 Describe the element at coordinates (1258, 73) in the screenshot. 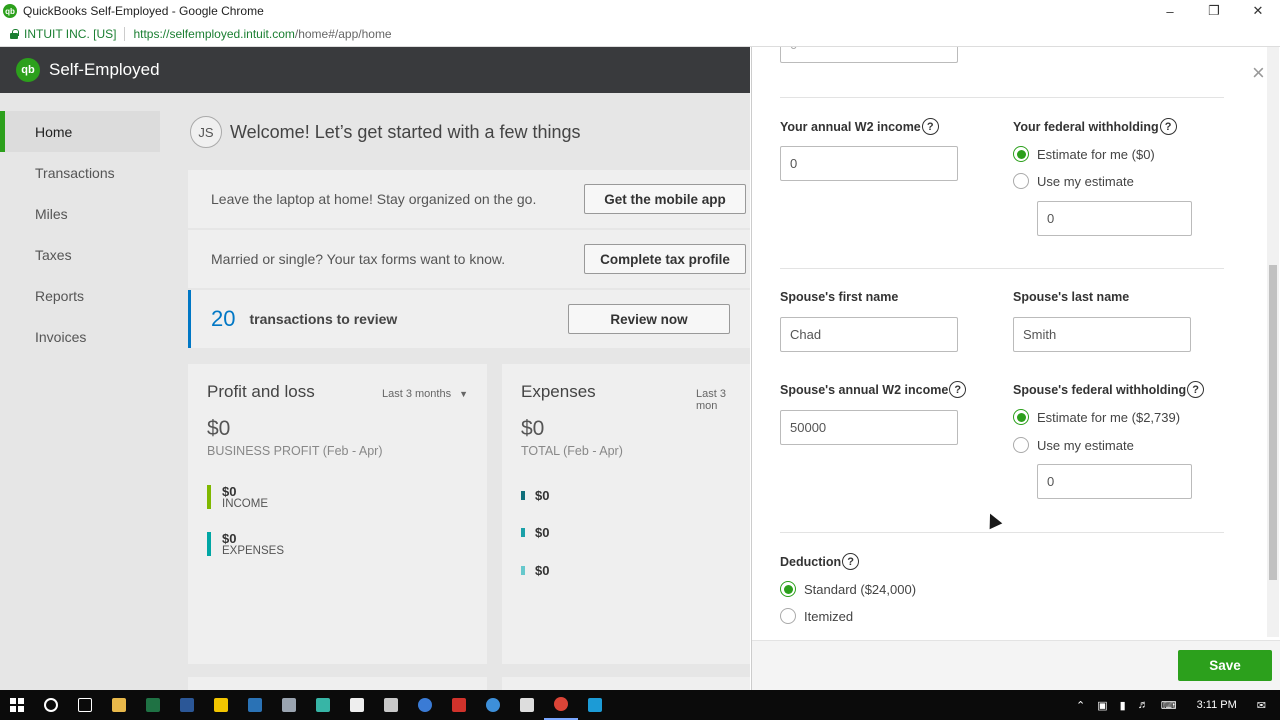

I see `close-drawer-icon: ×` at that location.